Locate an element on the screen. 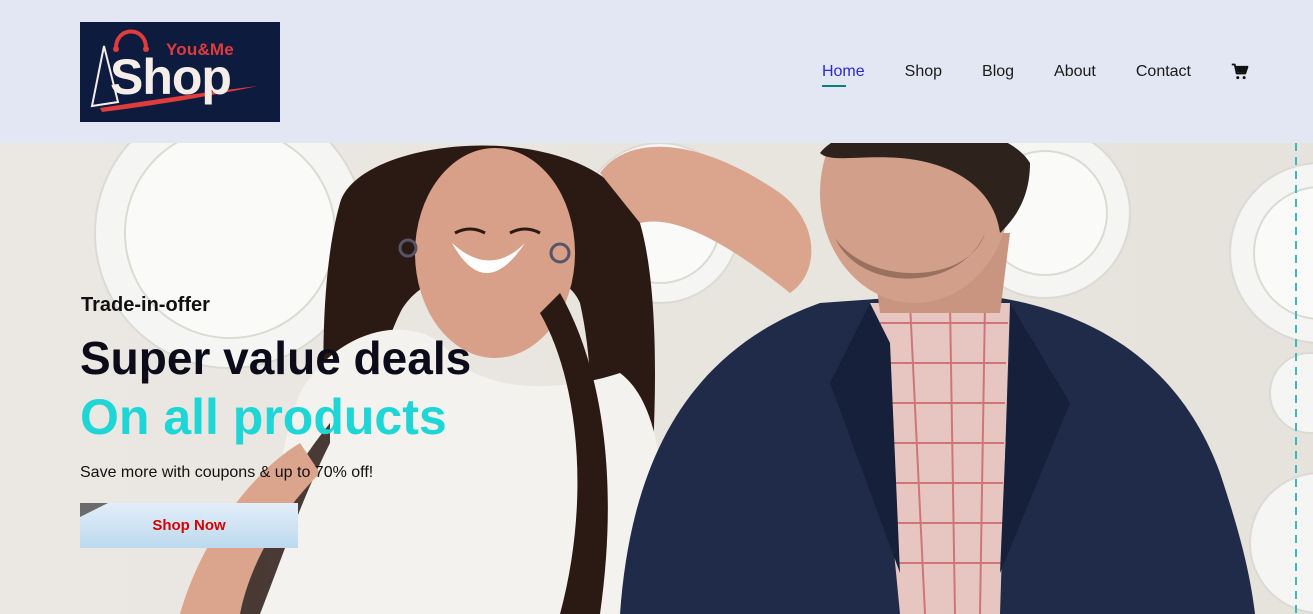 This screenshot has width=1313, height=614. shopping-cart-icon is located at coordinates (1240, 72).